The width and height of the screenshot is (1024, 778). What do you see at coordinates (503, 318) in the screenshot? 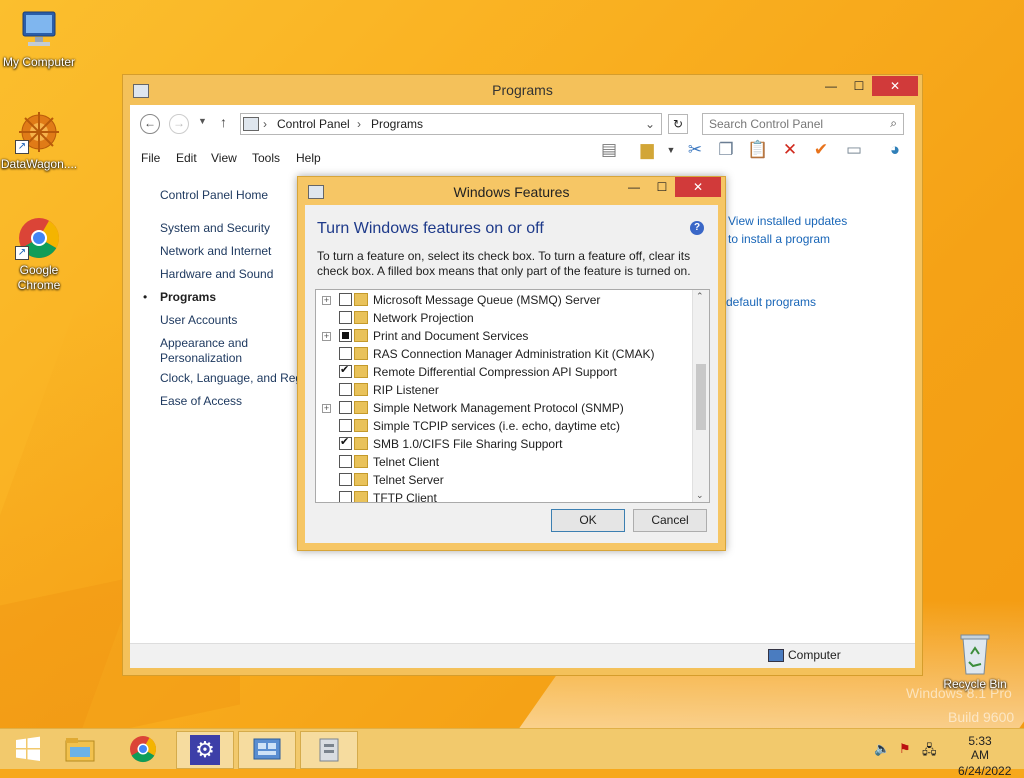
I see `feature-row: Network Projection` at bounding box center [503, 318].